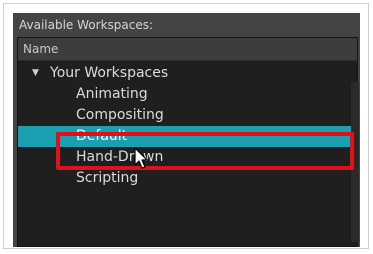 This screenshot has height=254, width=373. What do you see at coordinates (86, 25) in the screenshot?
I see `panel-title: Available Workspaces:` at bounding box center [86, 25].